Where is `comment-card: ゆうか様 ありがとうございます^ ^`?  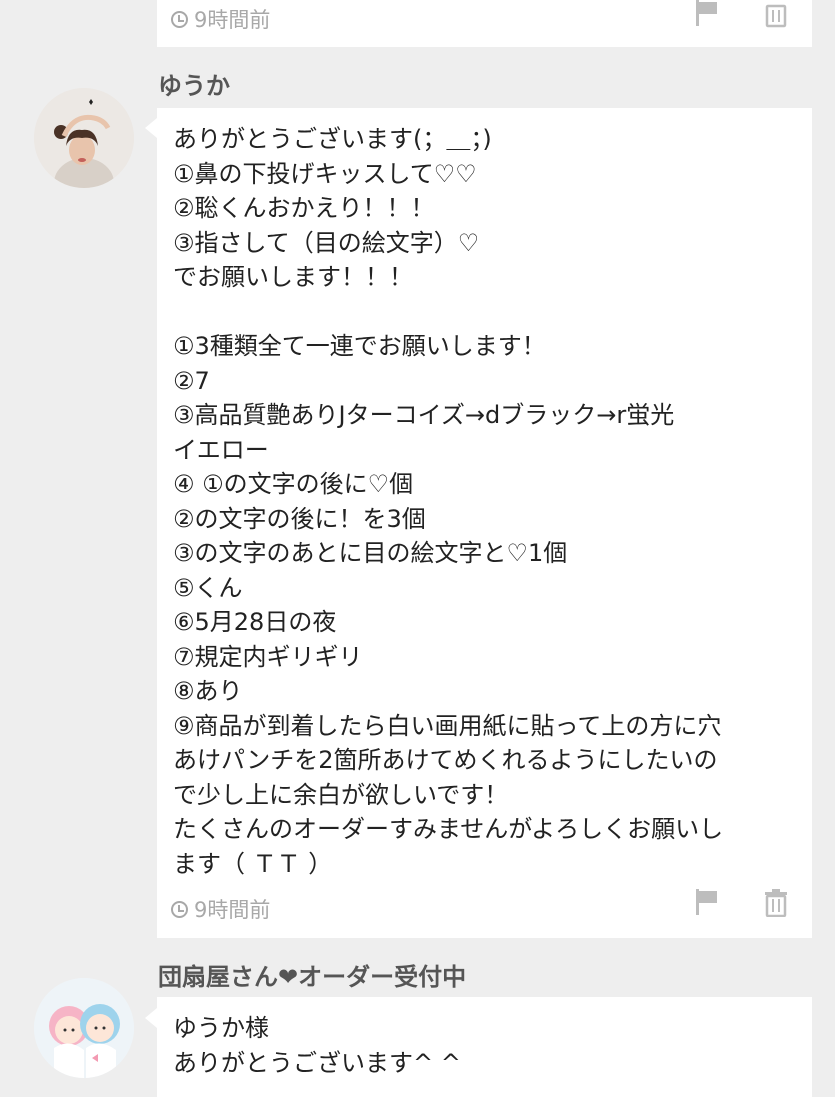 comment-card: ゆうか様 ありがとうございます^ ^ is located at coordinates (484, 1047).